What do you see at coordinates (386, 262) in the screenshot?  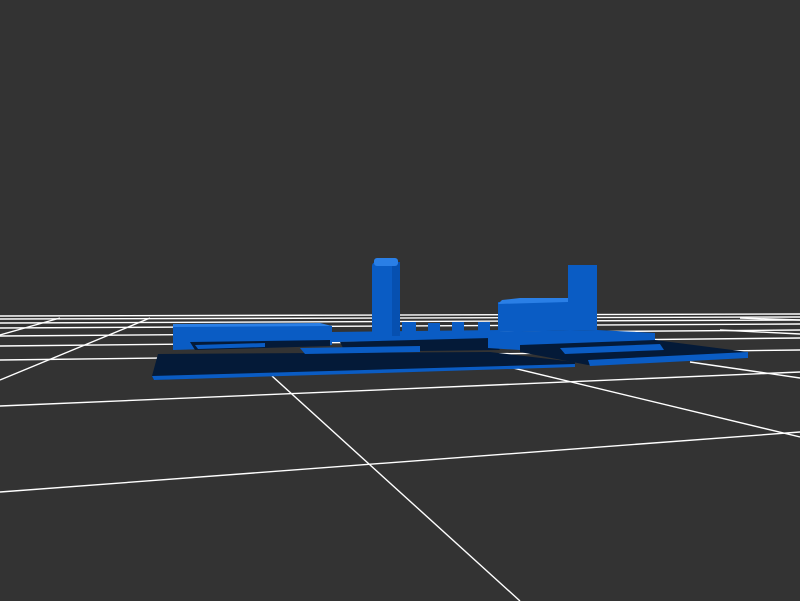 I see `tall-pillar-top` at bounding box center [386, 262].